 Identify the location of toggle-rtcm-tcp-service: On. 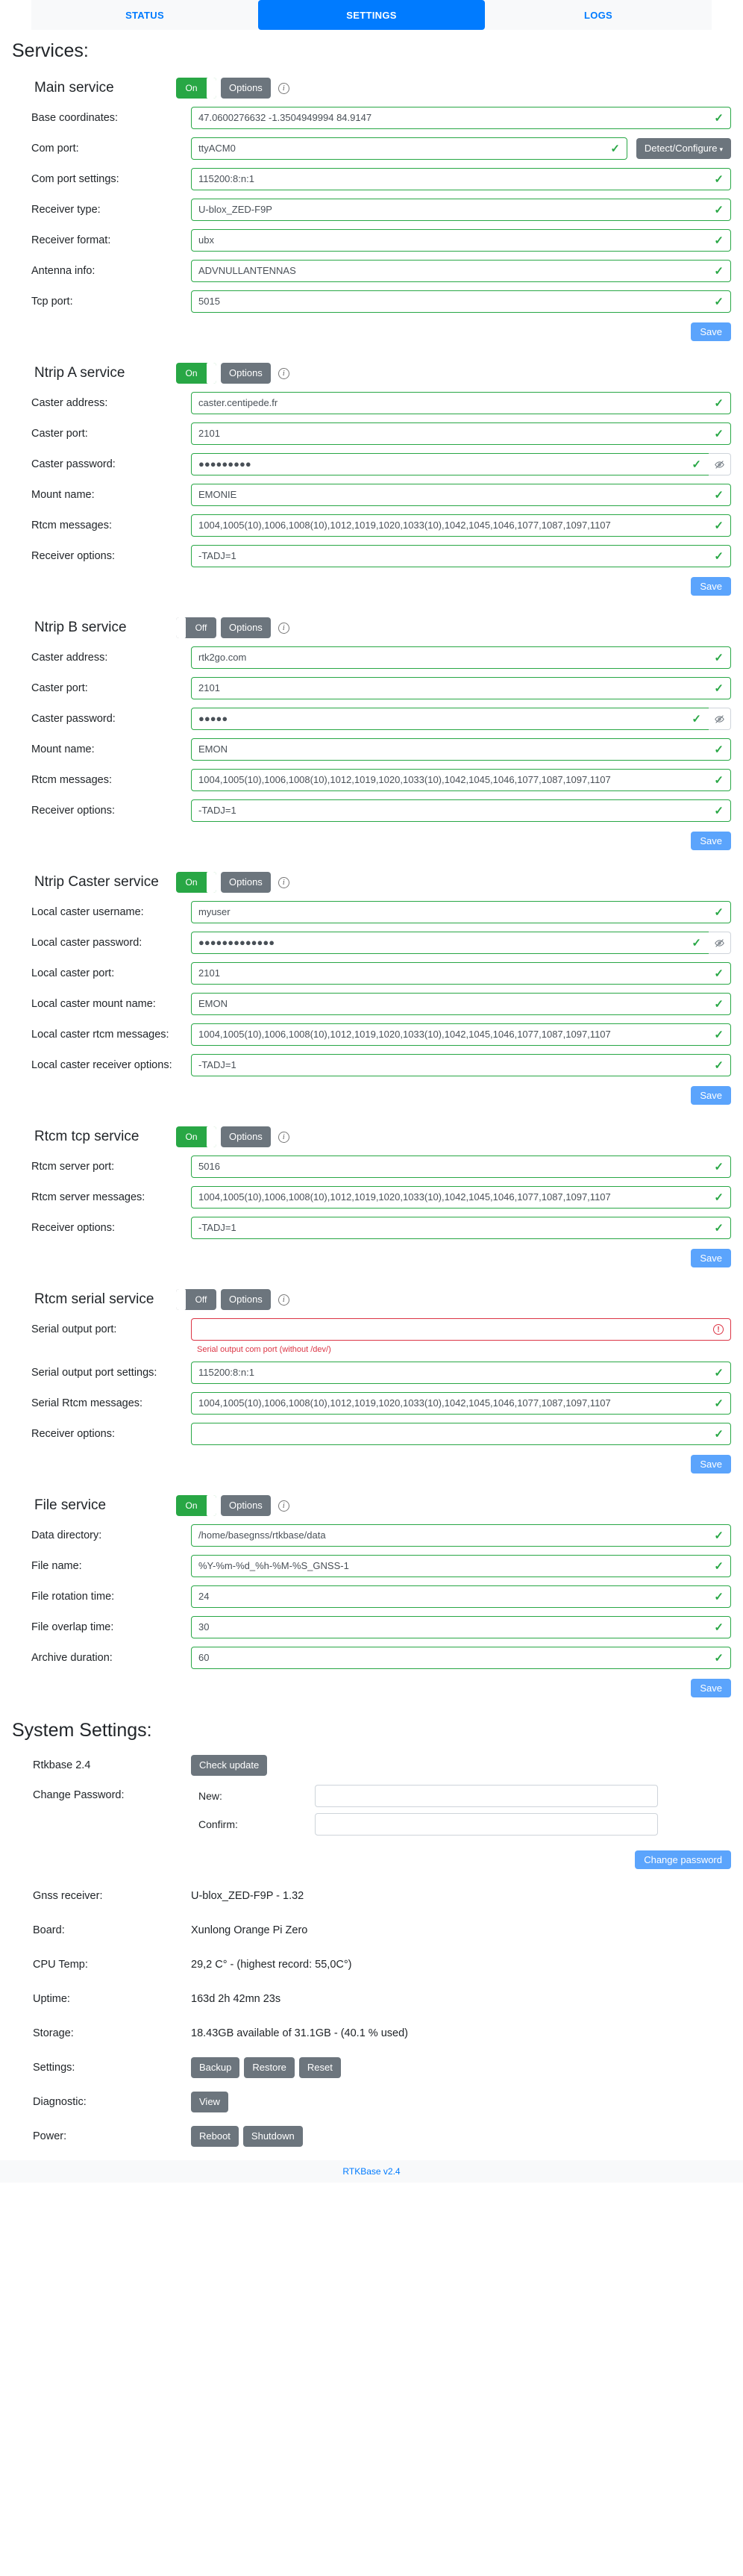
(196, 1136).